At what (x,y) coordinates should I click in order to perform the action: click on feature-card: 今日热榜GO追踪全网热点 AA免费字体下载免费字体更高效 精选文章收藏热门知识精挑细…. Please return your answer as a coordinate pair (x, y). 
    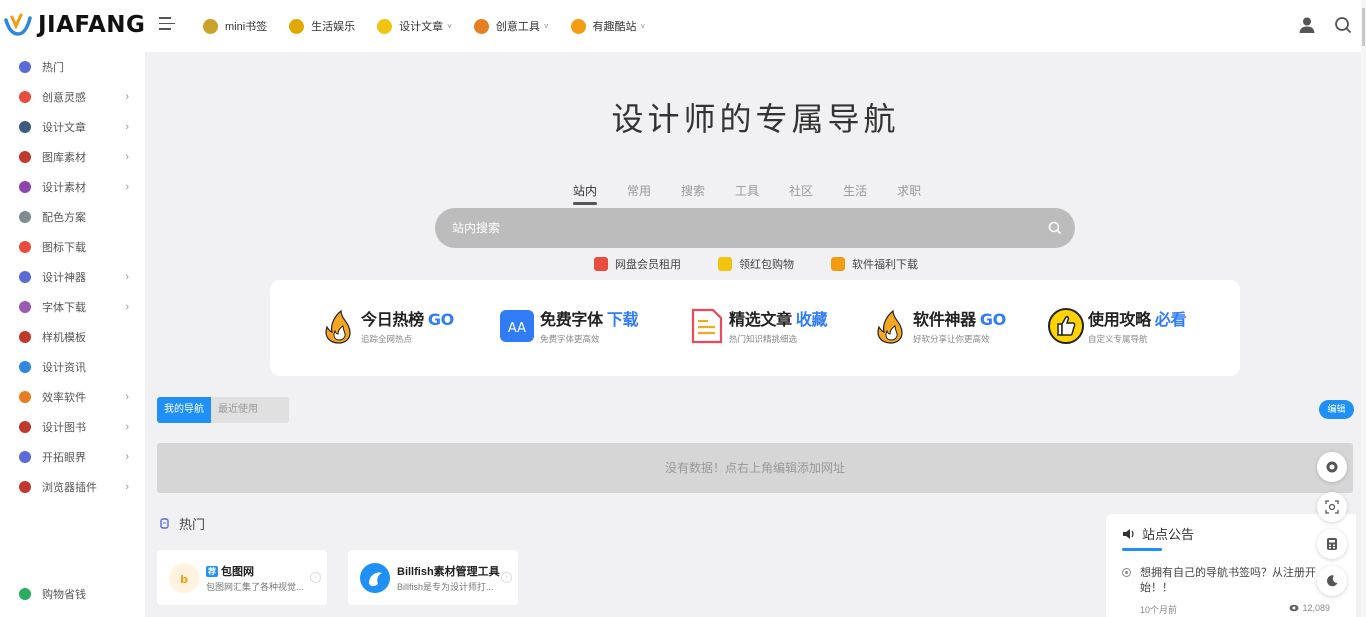
    Looking at the image, I should click on (755, 328).